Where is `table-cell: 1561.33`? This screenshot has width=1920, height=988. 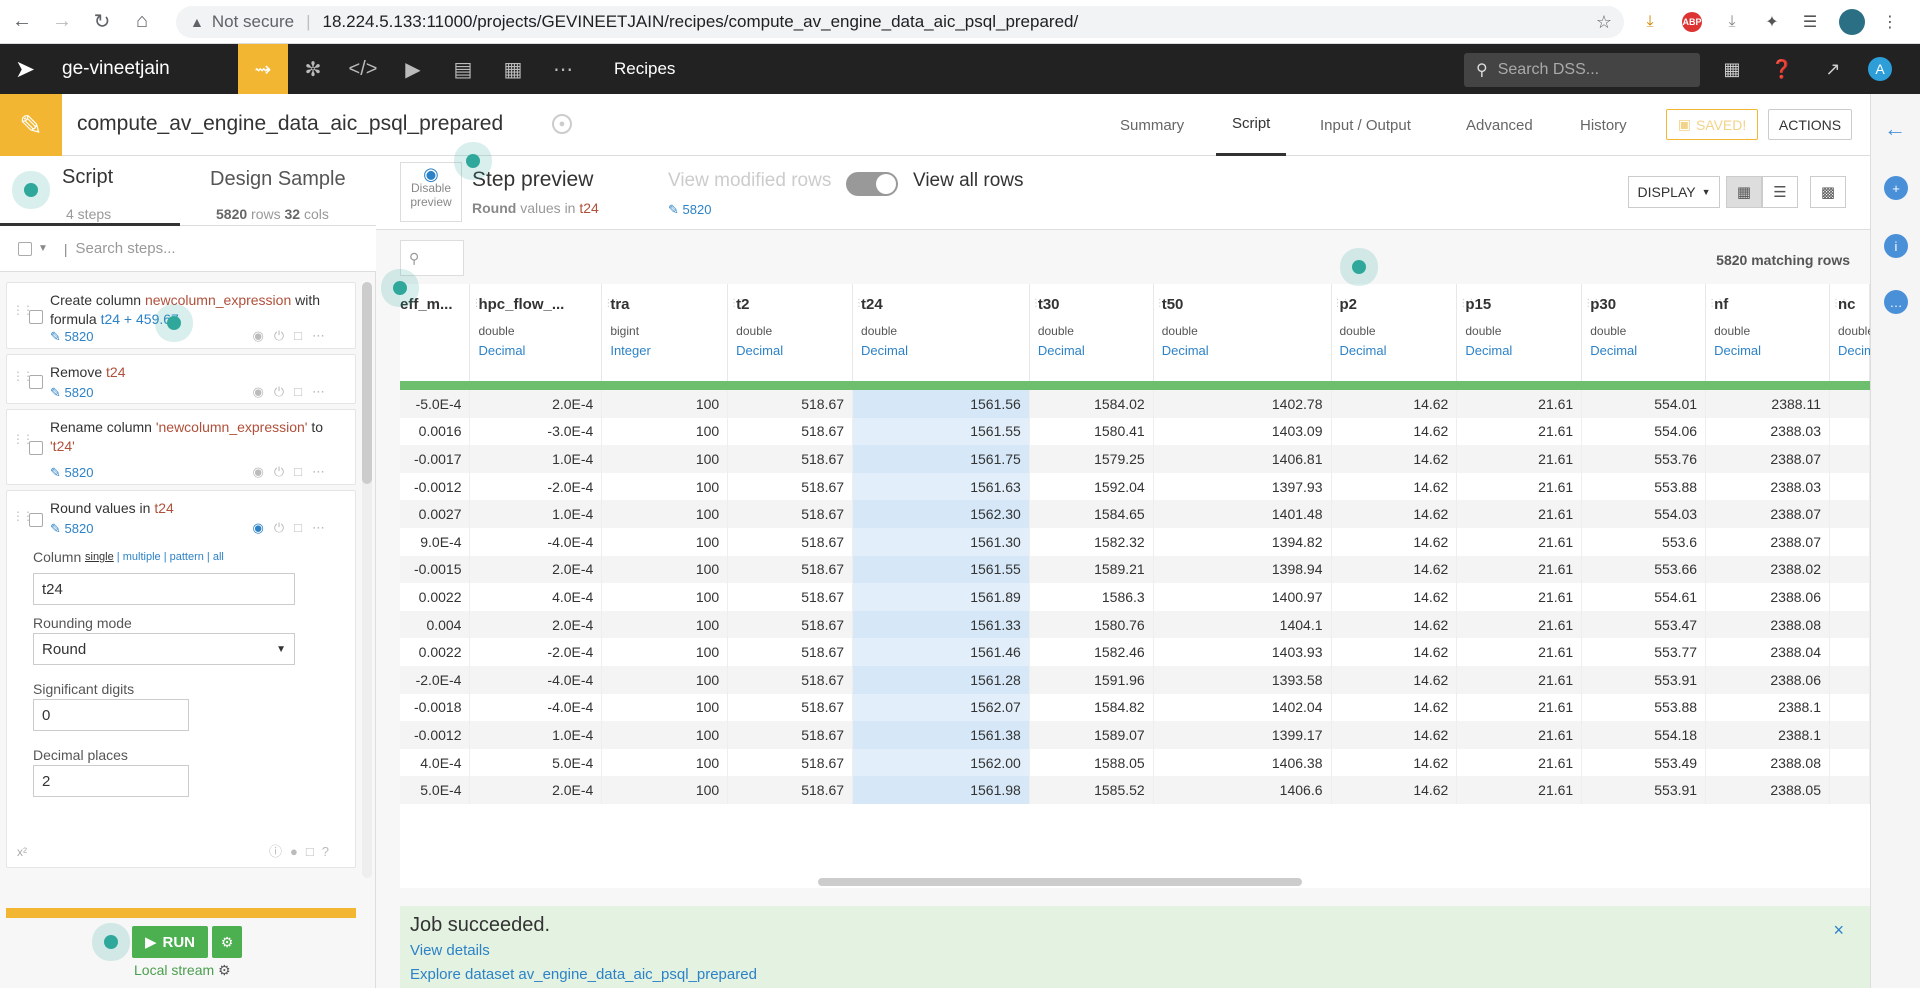 table-cell: 1561.33 is located at coordinates (941, 624).